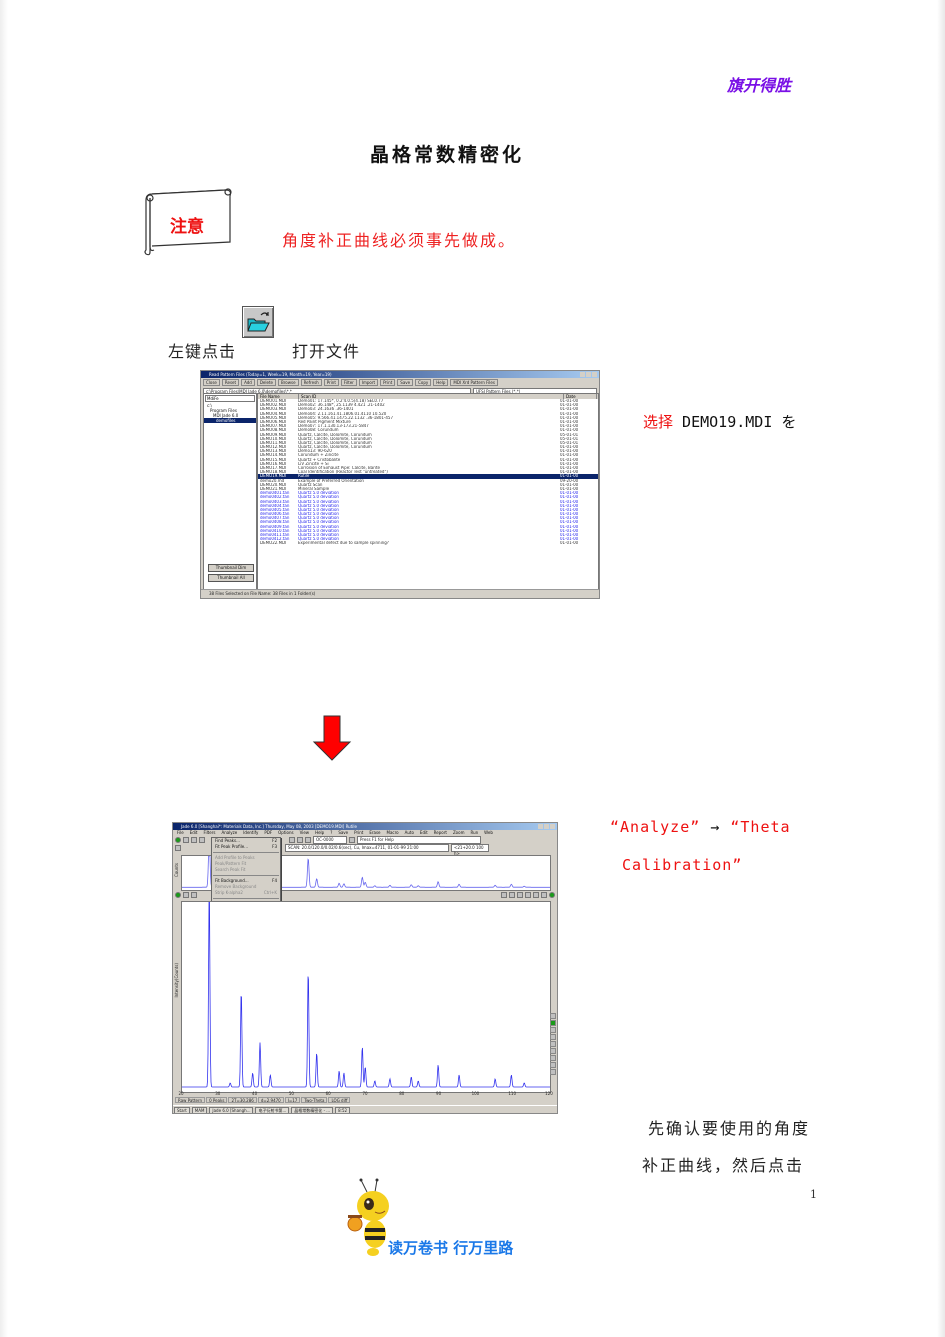  Describe the element at coordinates (231, 578) in the screenshot. I see `thumbnail-all-button: Thumbnail All` at that location.